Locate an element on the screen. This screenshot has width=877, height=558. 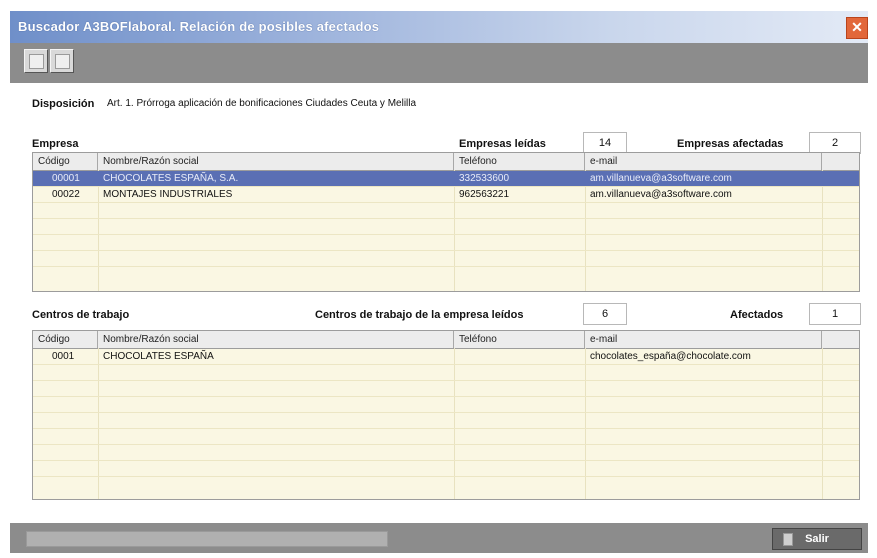
cell-codigo: 00022 is located at coordinates (66, 194).